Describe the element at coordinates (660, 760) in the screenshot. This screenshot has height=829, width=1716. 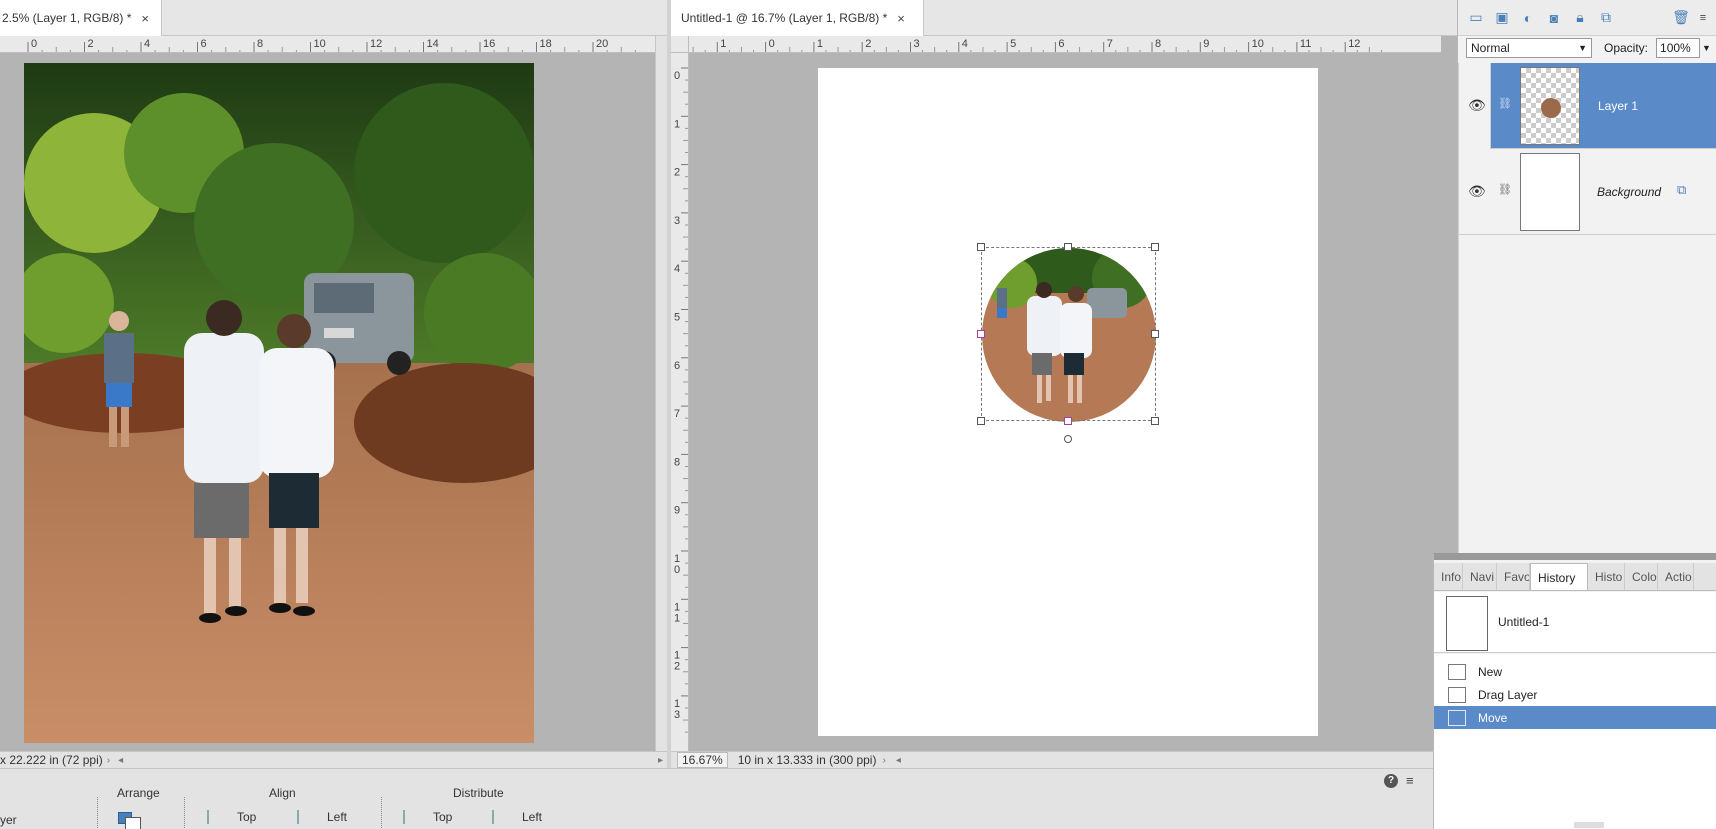
I see `scroll-right-icon: ▸` at that location.